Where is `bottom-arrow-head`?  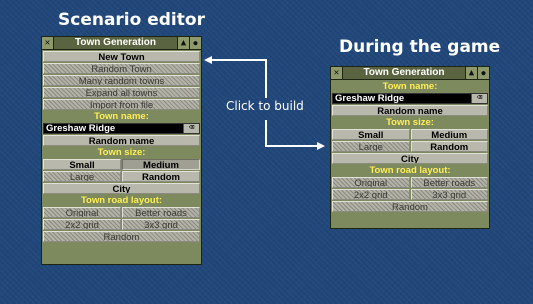 bottom-arrow-head is located at coordinates (321, 146).